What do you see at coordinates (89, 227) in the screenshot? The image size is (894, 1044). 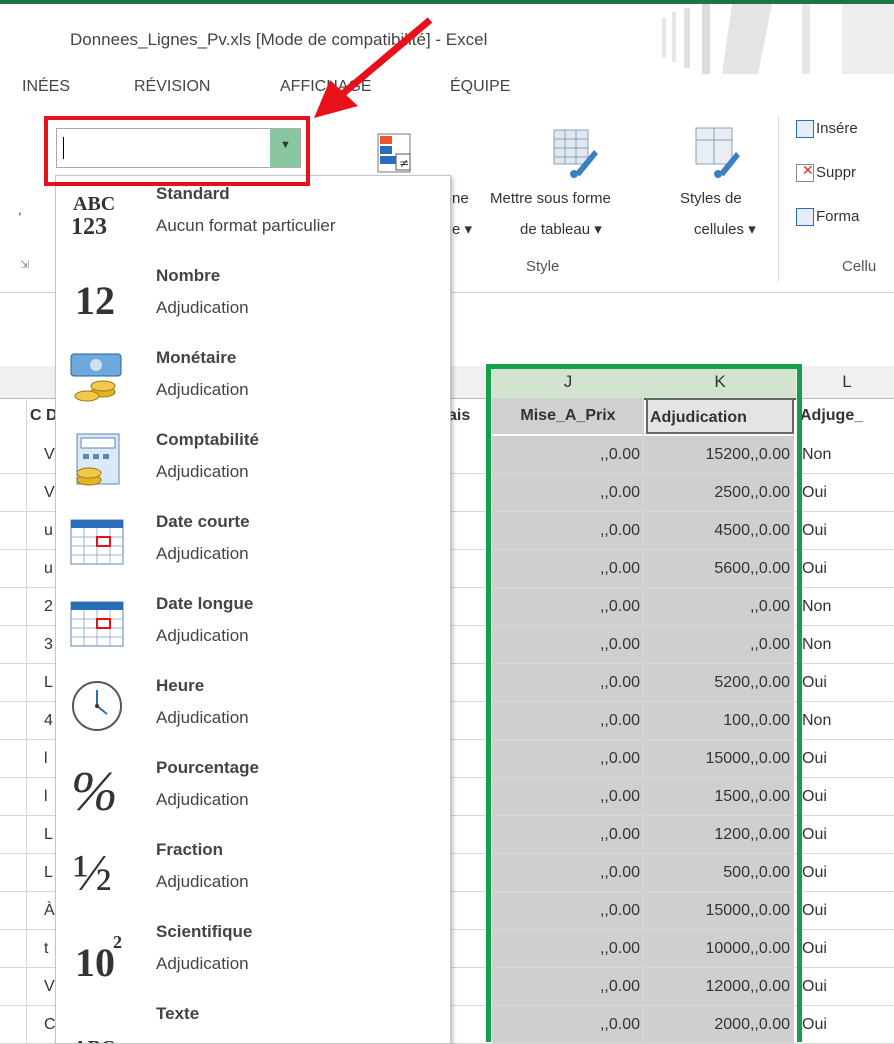 I see `digits-glyph: 123` at bounding box center [89, 227].